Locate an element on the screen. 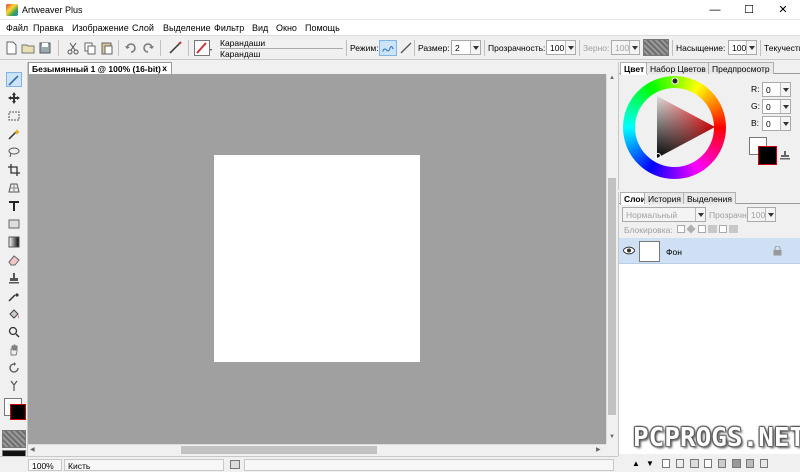 The width and height of the screenshot is (800, 472). tab-selections: Выделения is located at coordinates (709, 198).